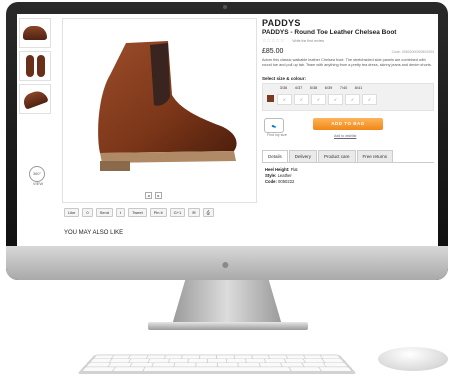  I want to click on boot-image, so click(167, 106).